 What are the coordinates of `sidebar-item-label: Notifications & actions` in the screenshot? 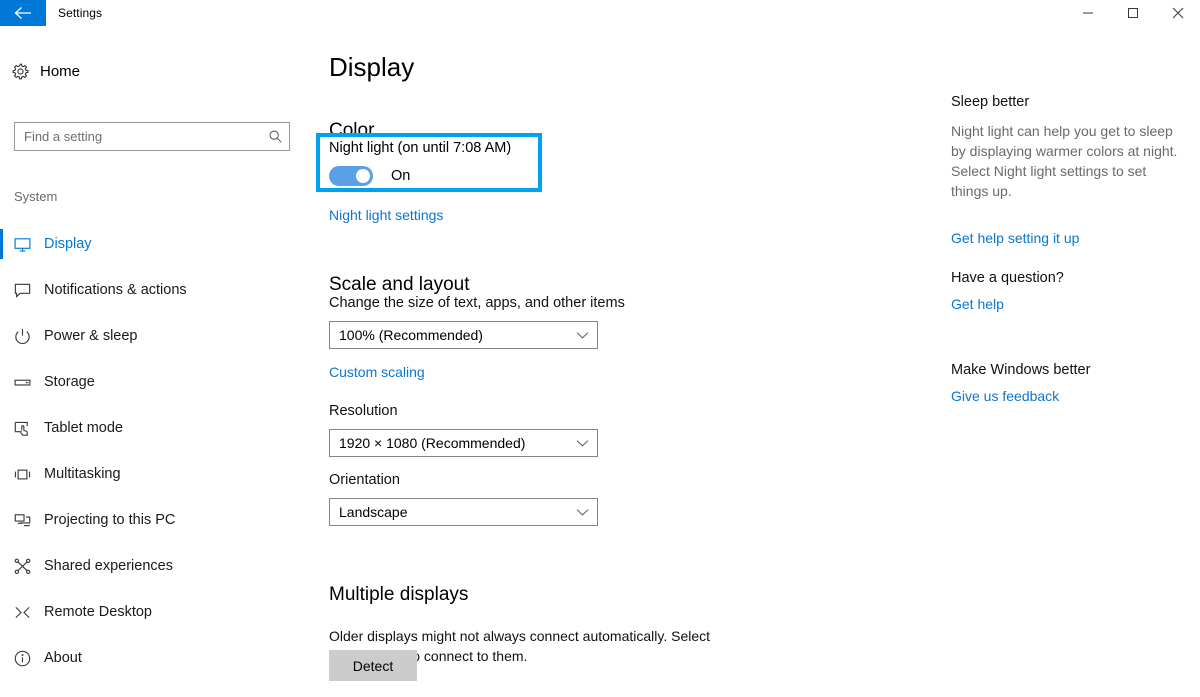 It's located at (115, 290).